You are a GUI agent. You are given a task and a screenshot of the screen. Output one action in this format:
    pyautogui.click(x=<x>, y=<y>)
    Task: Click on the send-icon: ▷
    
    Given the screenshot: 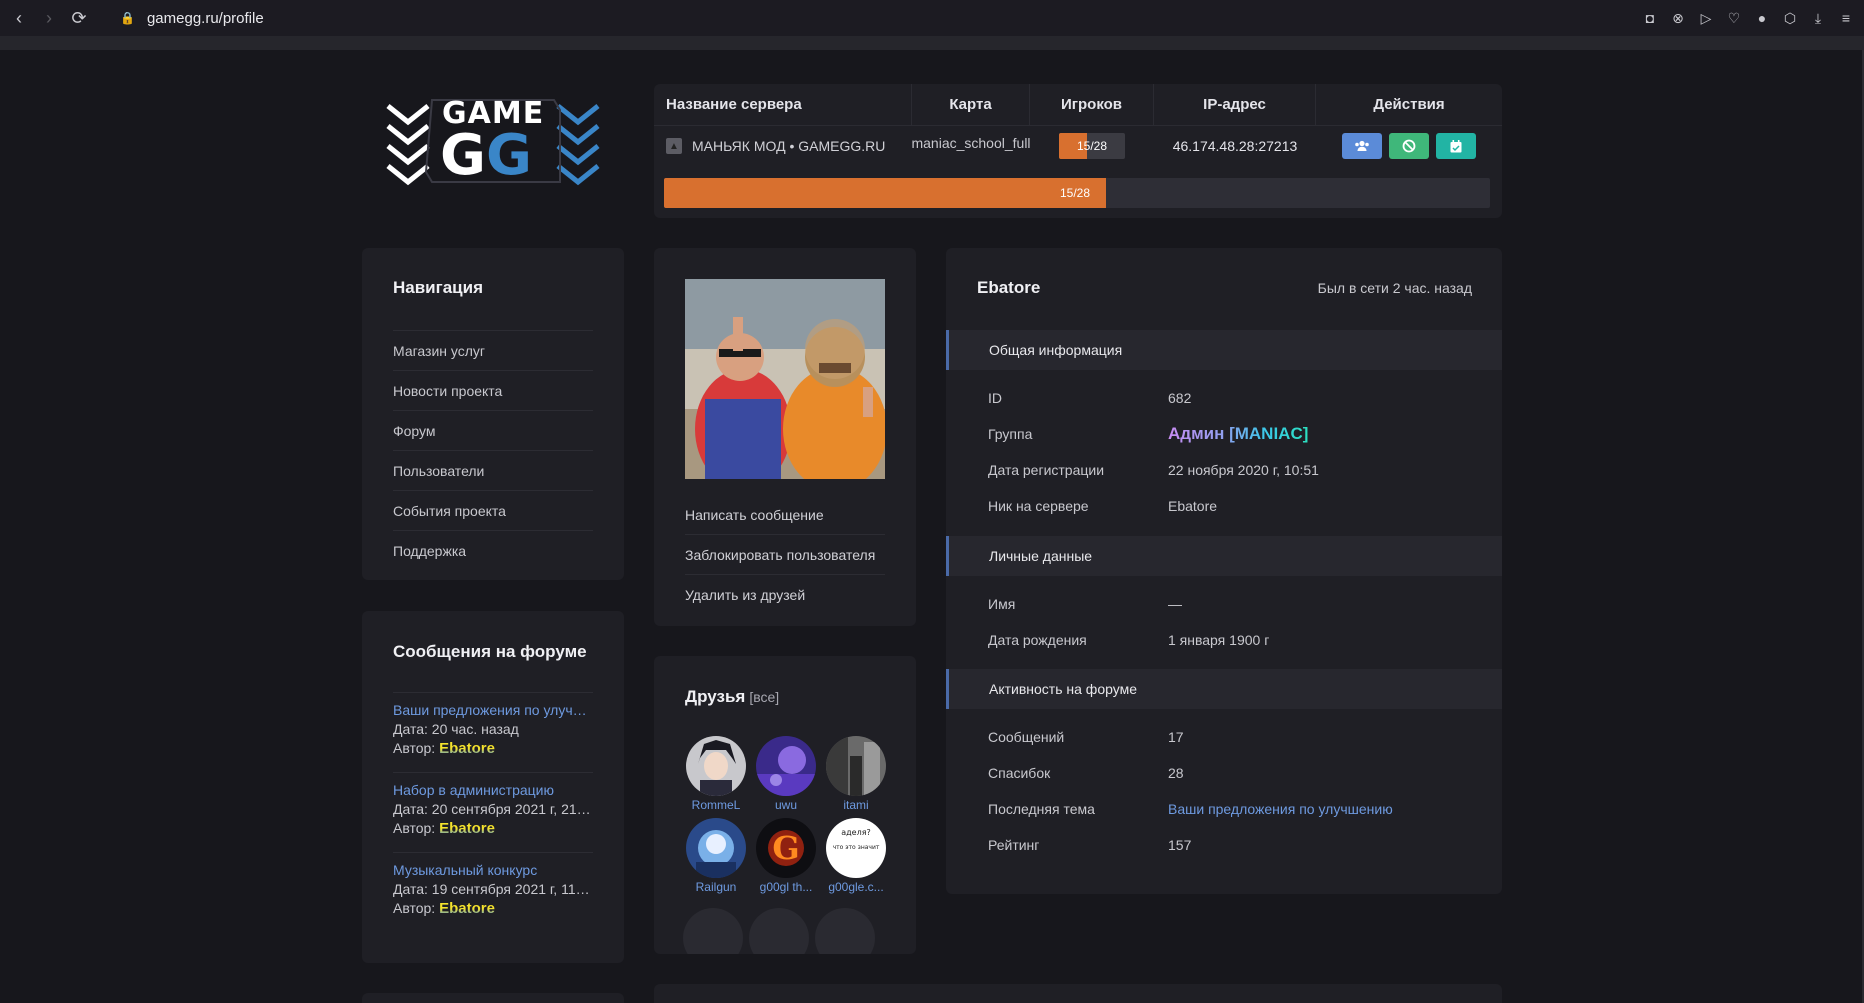 What is the action you would take?
    pyautogui.click(x=1706, y=18)
    